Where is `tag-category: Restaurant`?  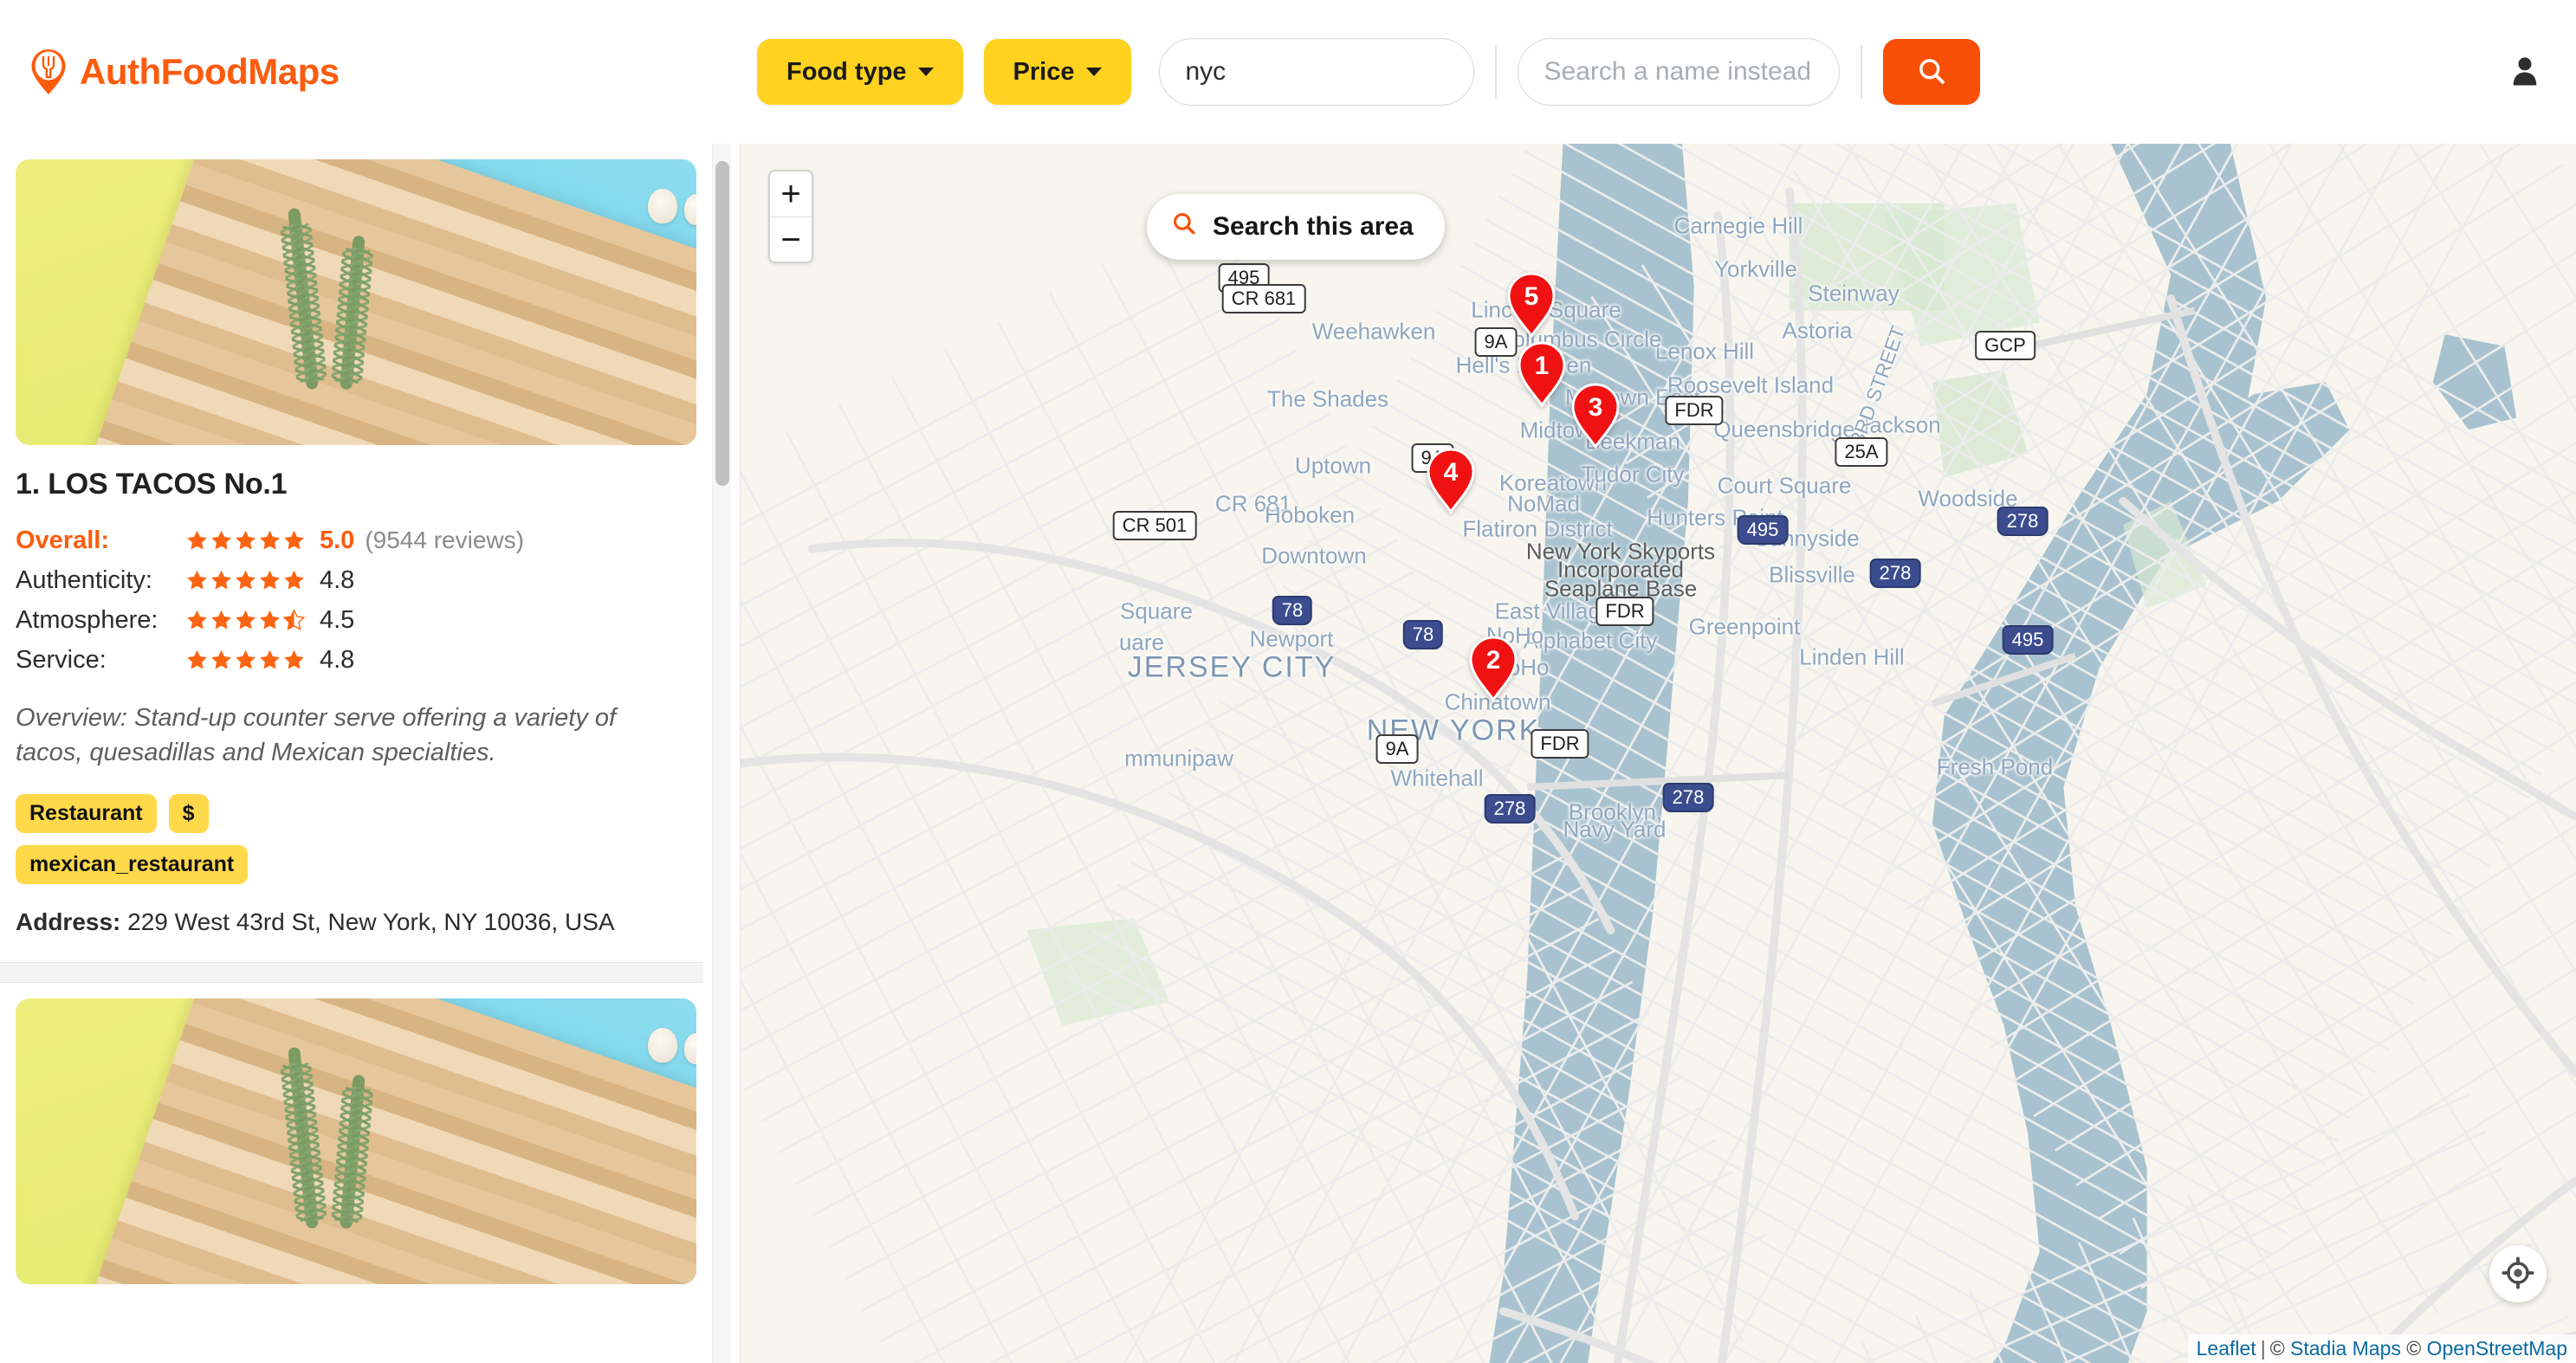
tag-category: Restaurant is located at coordinates (86, 814).